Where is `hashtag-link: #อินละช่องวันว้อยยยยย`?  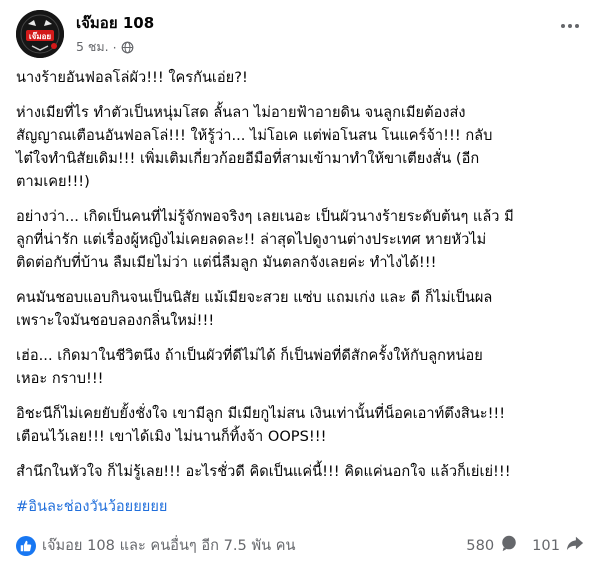 hashtag-link: #อินละช่องวันว้อยยยยย is located at coordinates (302, 506).